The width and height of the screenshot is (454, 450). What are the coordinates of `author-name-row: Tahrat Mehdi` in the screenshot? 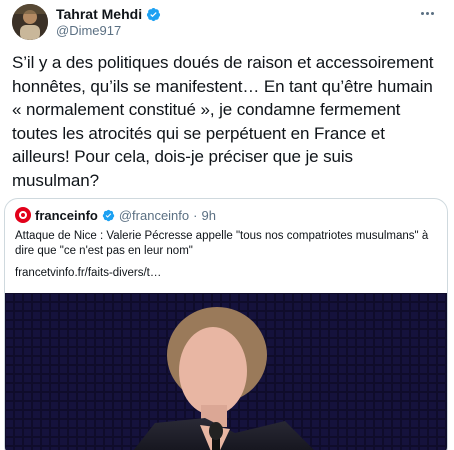 It's located at (108, 14).